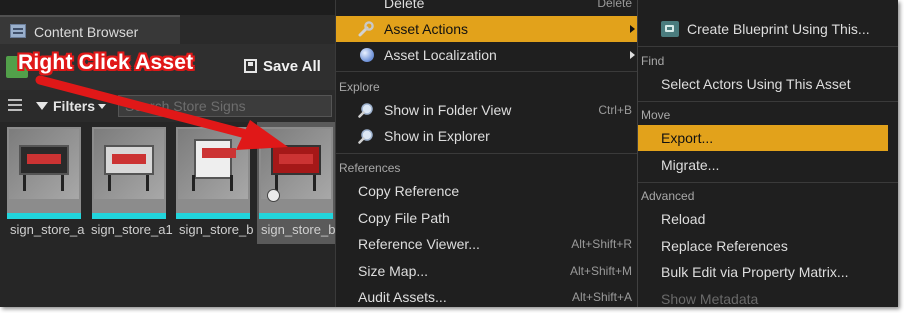 This screenshot has width=904, height=313. I want to click on filters-label: Filters, so click(74, 106).